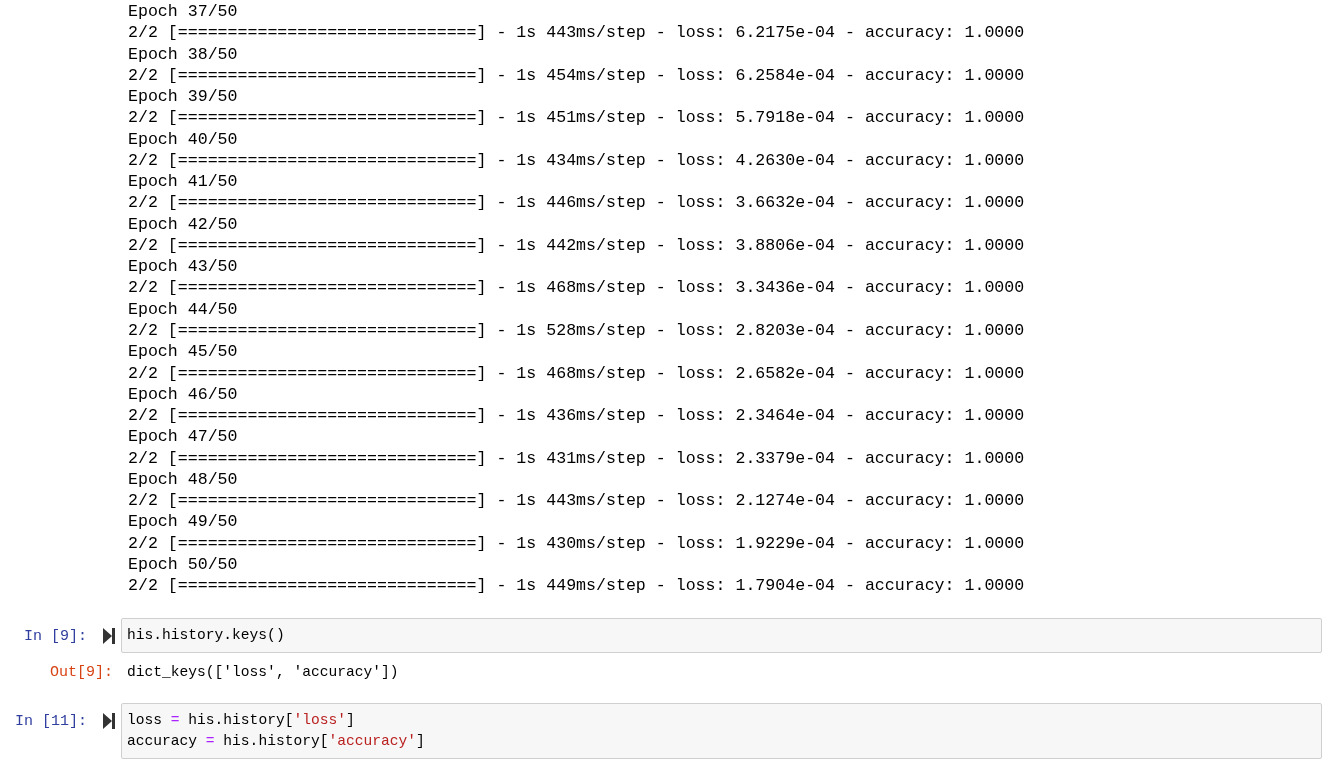  Describe the element at coordinates (183, 54) in the screenshot. I see `output-line: Epoch 38/50` at that location.